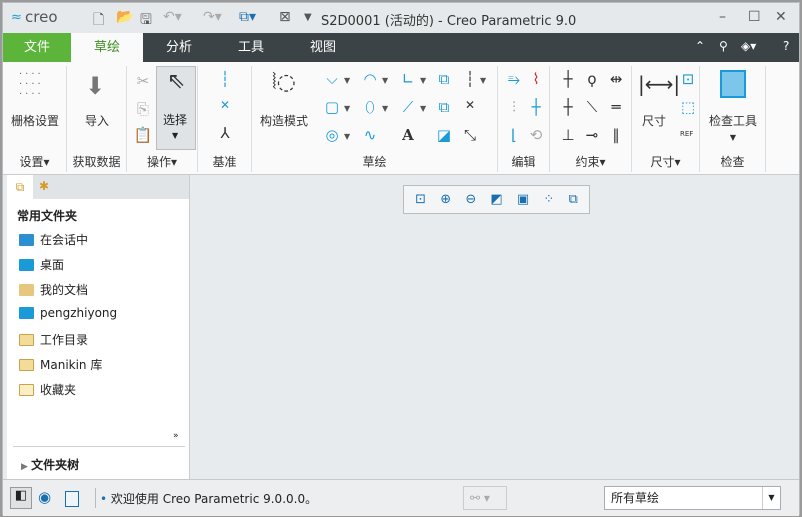  What do you see at coordinates (722, 17) in the screenshot?
I see `minimize-button: –` at bounding box center [722, 17].